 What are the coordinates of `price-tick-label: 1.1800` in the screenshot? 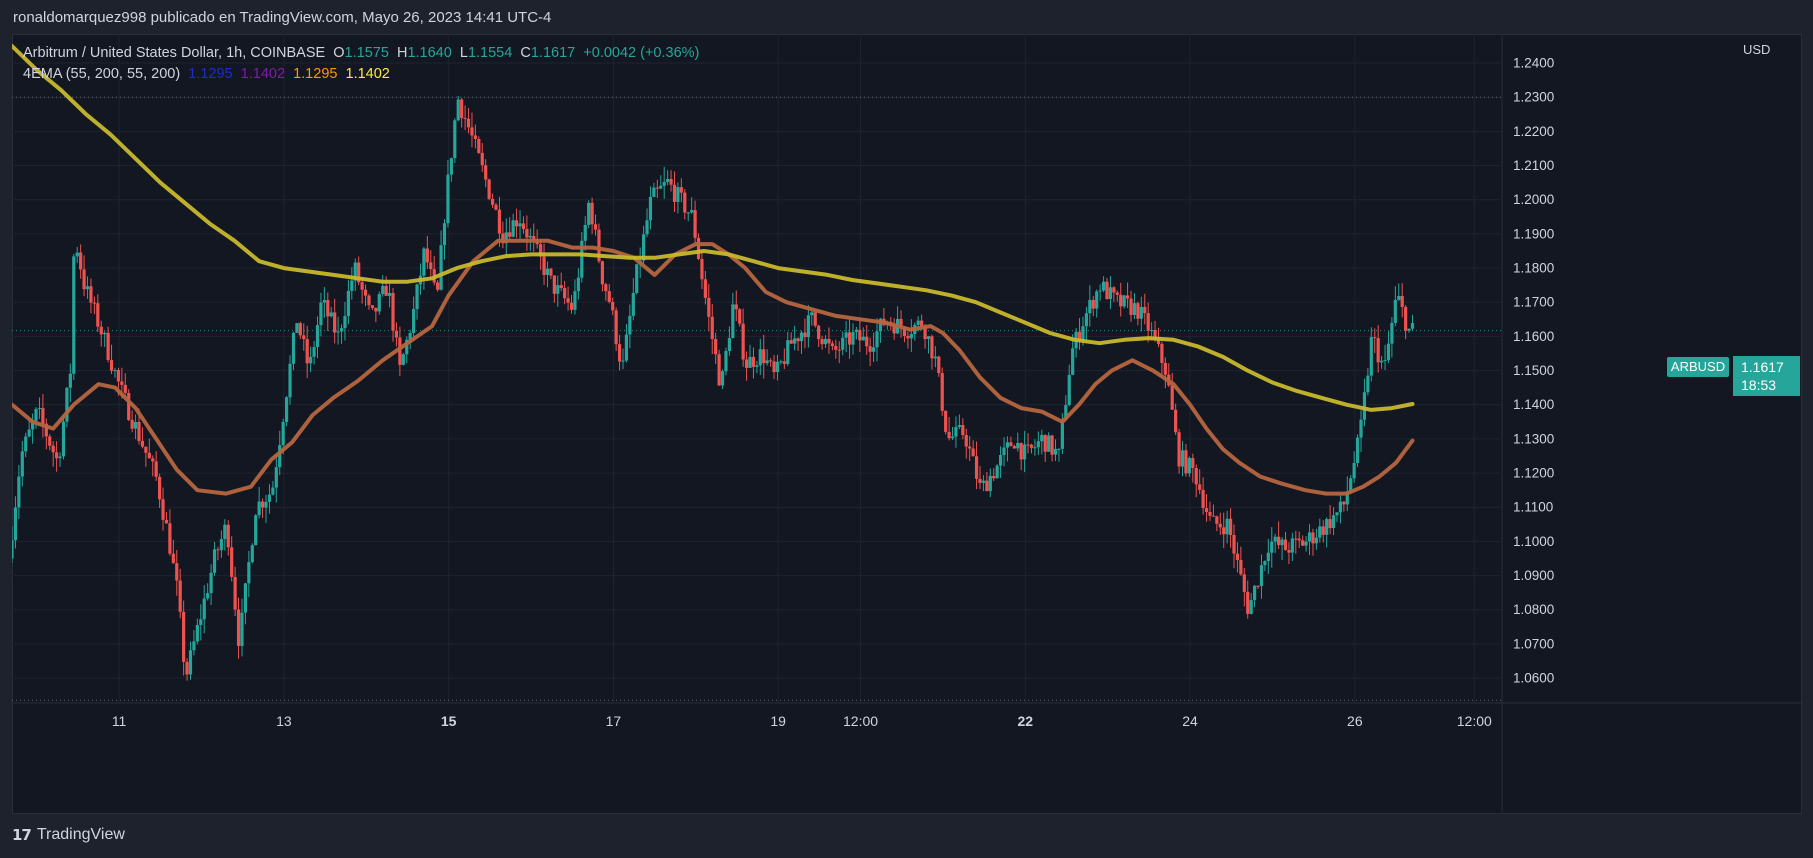 It's located at (1533, 268).